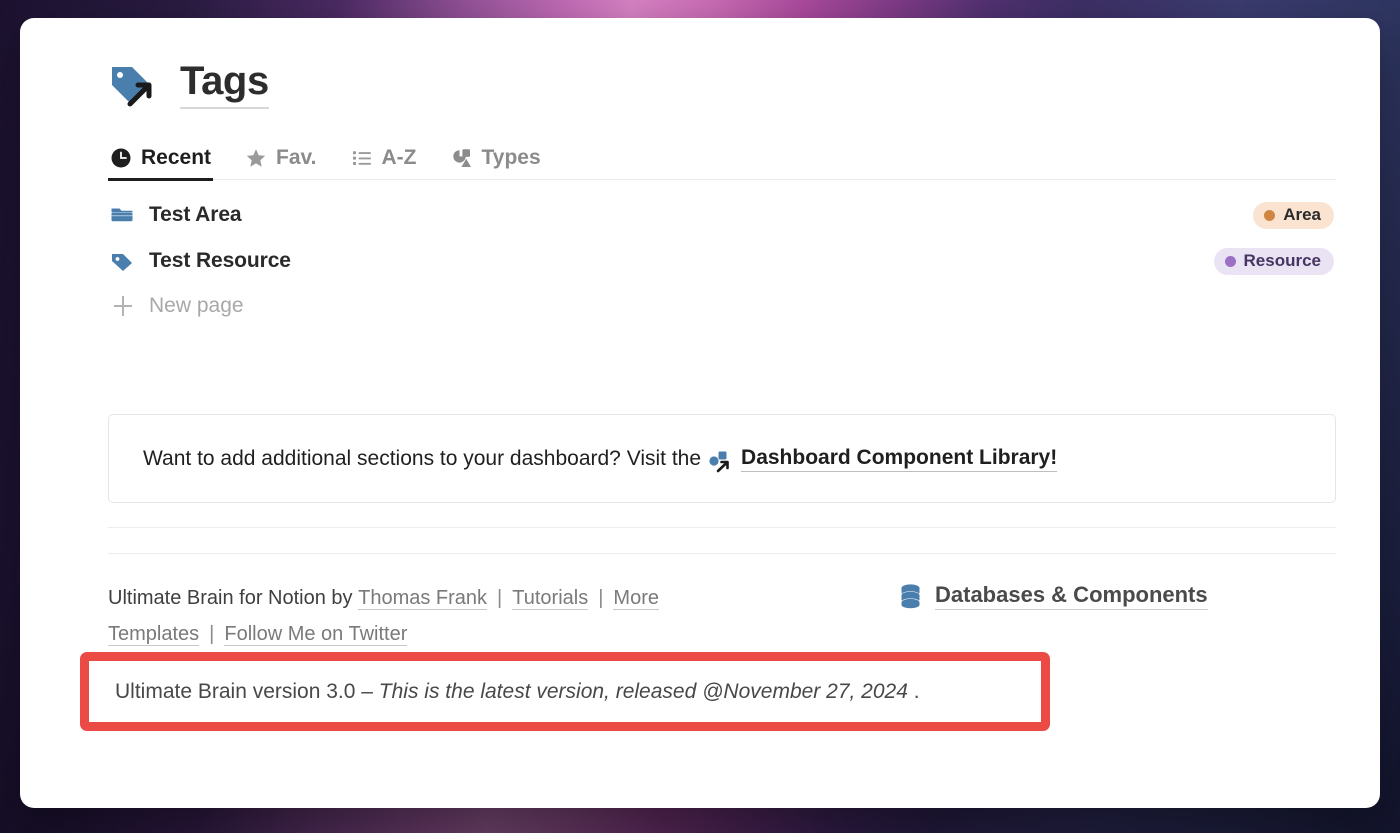 The height and width of the screenshot is (833, 1400). Describe the element at coordinates (316, 634) in the screenshot. I see `footer-link-follow-me-on-twitter: Follow Me on Twitter` at that location.